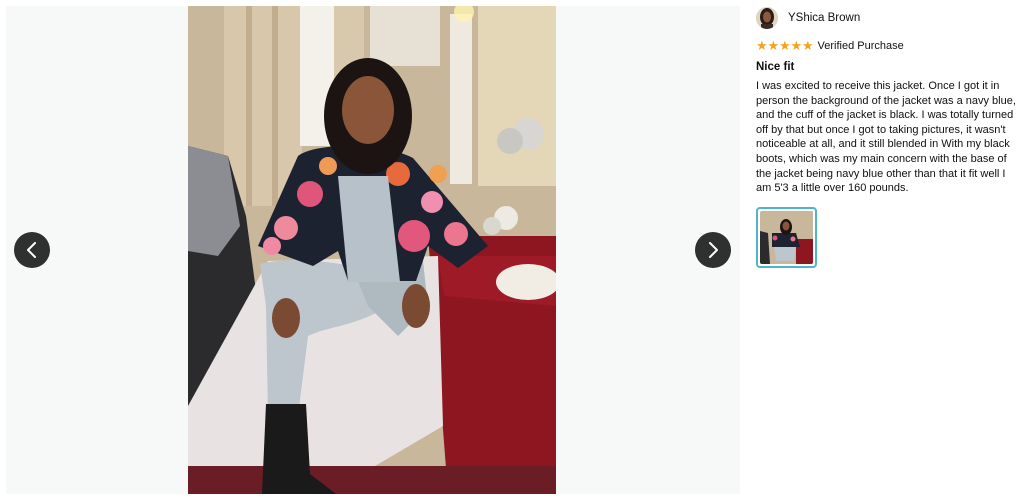  I want to click on chevron-right-icon, so click(713, 250).